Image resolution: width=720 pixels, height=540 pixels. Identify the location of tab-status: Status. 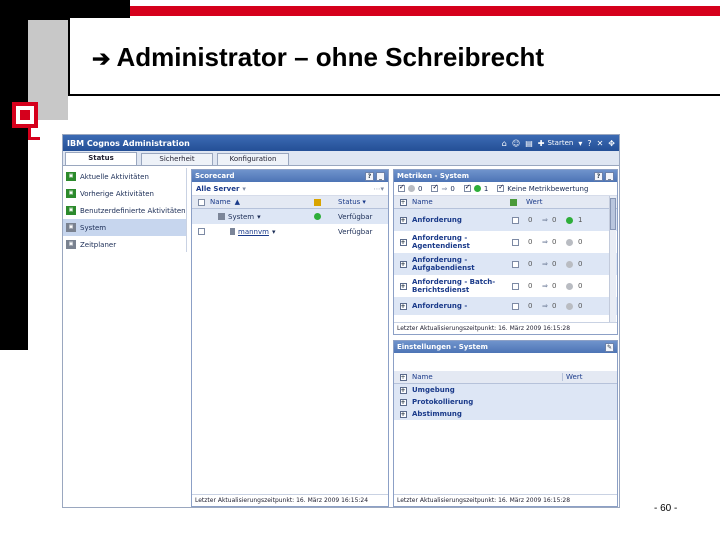
(101, 158).